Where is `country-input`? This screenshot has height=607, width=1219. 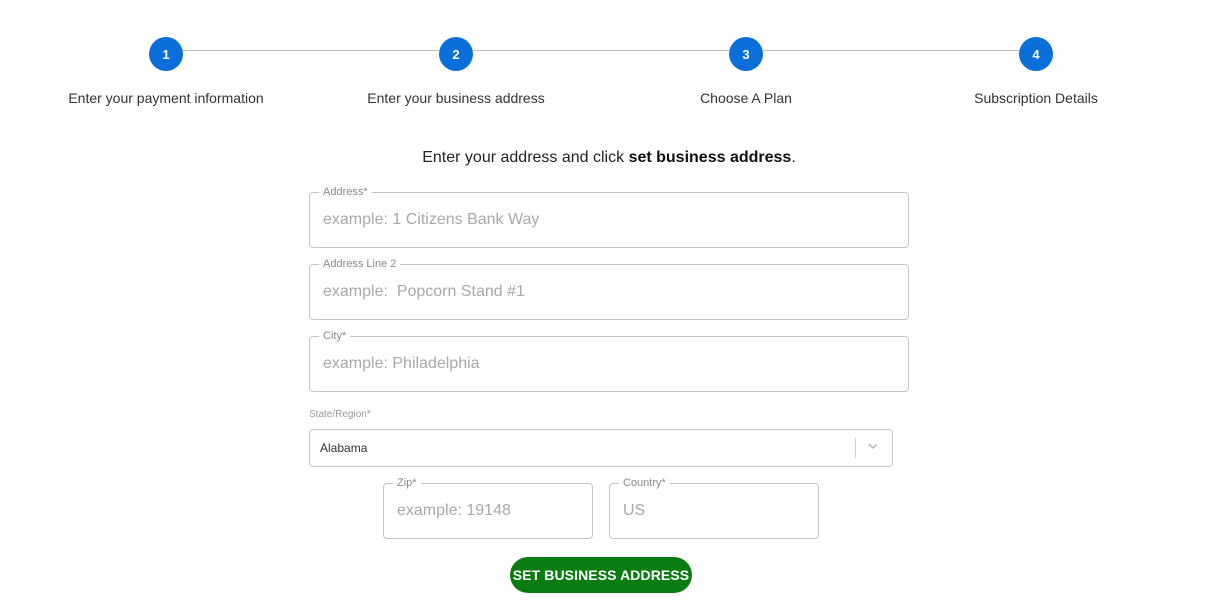
country-input is located at coordinates (714, 511).